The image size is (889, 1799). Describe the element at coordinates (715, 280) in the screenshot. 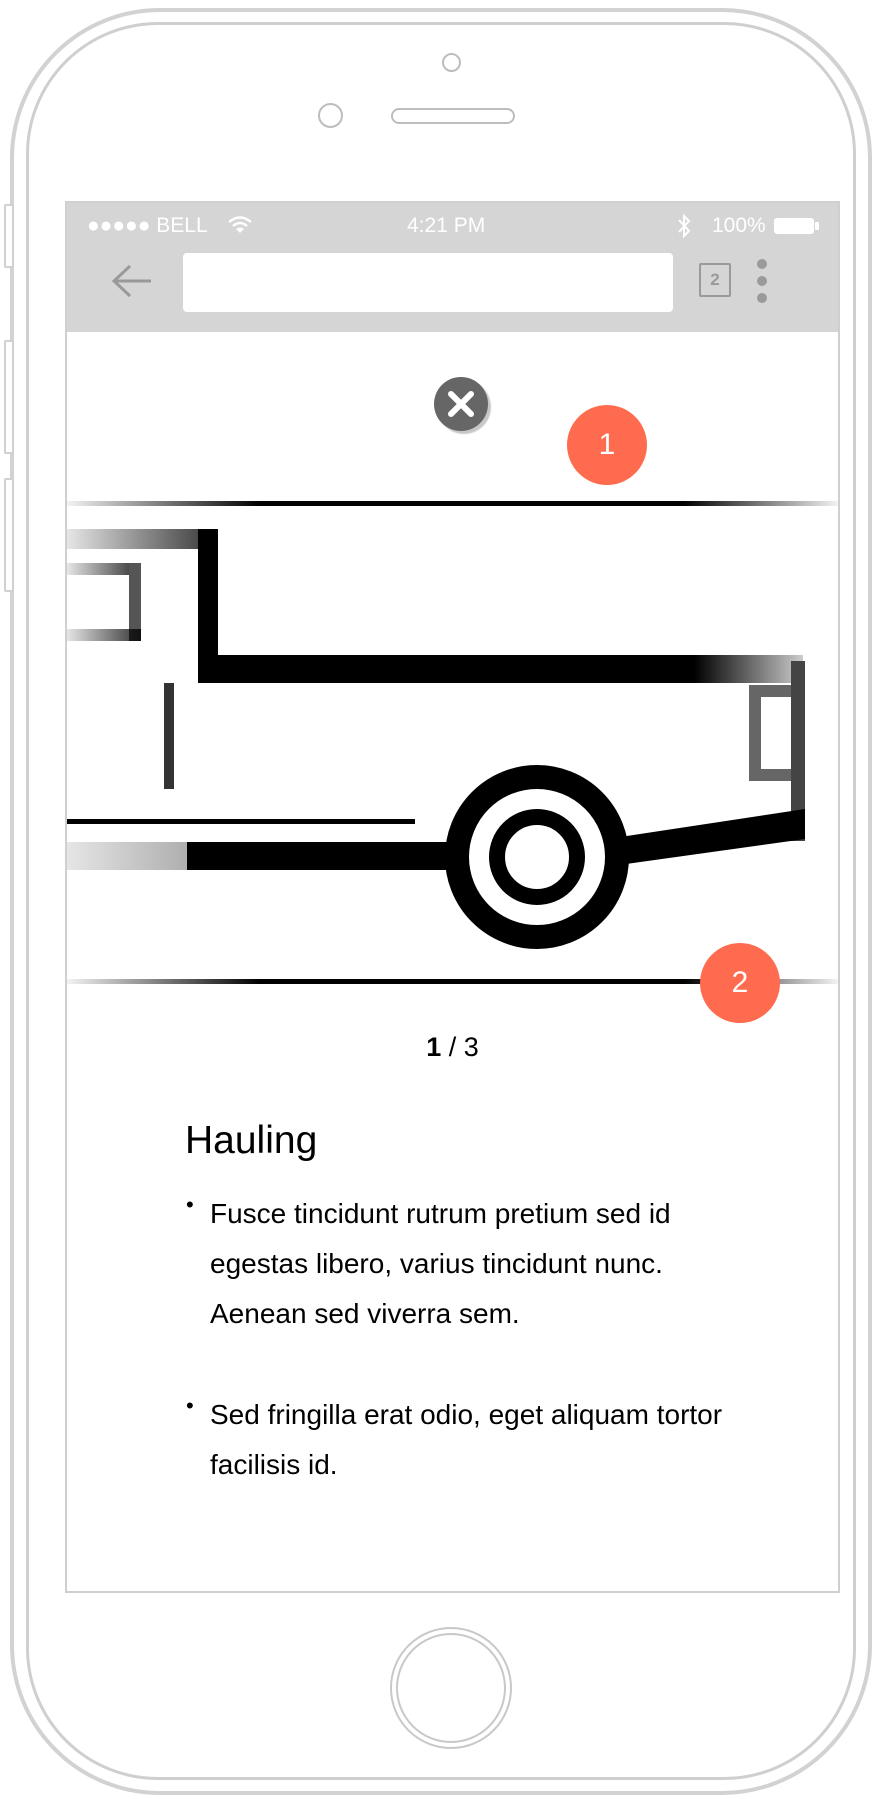

I see `tab-count-button: 2` at that location.